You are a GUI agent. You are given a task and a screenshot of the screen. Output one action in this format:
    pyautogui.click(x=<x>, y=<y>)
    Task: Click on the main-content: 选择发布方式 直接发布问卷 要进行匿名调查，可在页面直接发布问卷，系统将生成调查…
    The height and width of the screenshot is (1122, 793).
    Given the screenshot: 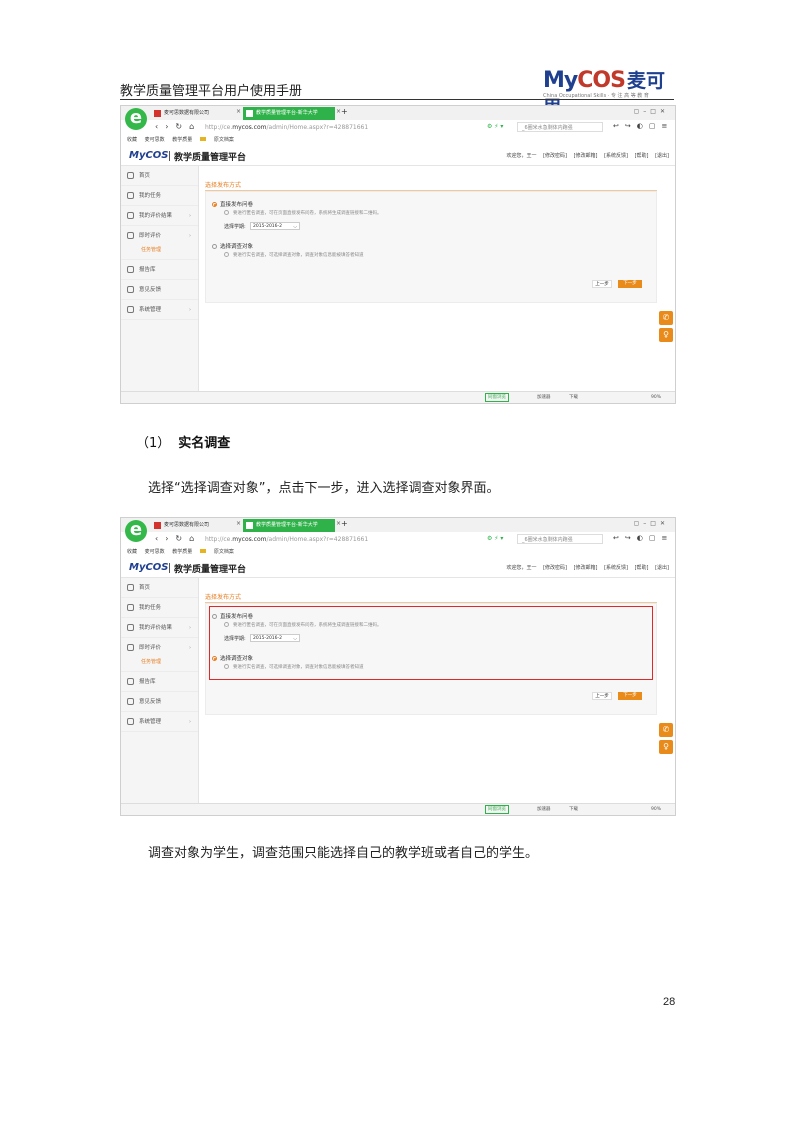 What is the action you would take?
    pyautogui.click(x=437, y=279)
    